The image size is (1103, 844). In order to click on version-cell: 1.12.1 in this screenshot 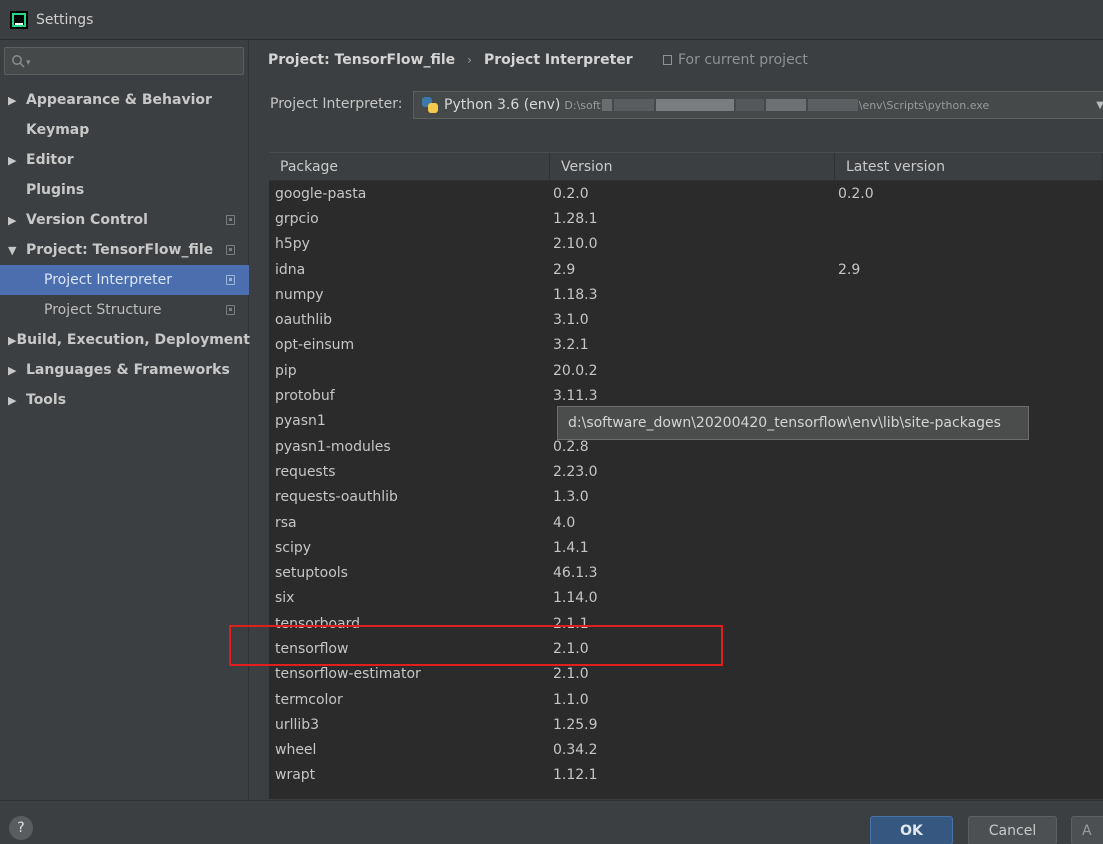, I will do `click(575, 775)`.